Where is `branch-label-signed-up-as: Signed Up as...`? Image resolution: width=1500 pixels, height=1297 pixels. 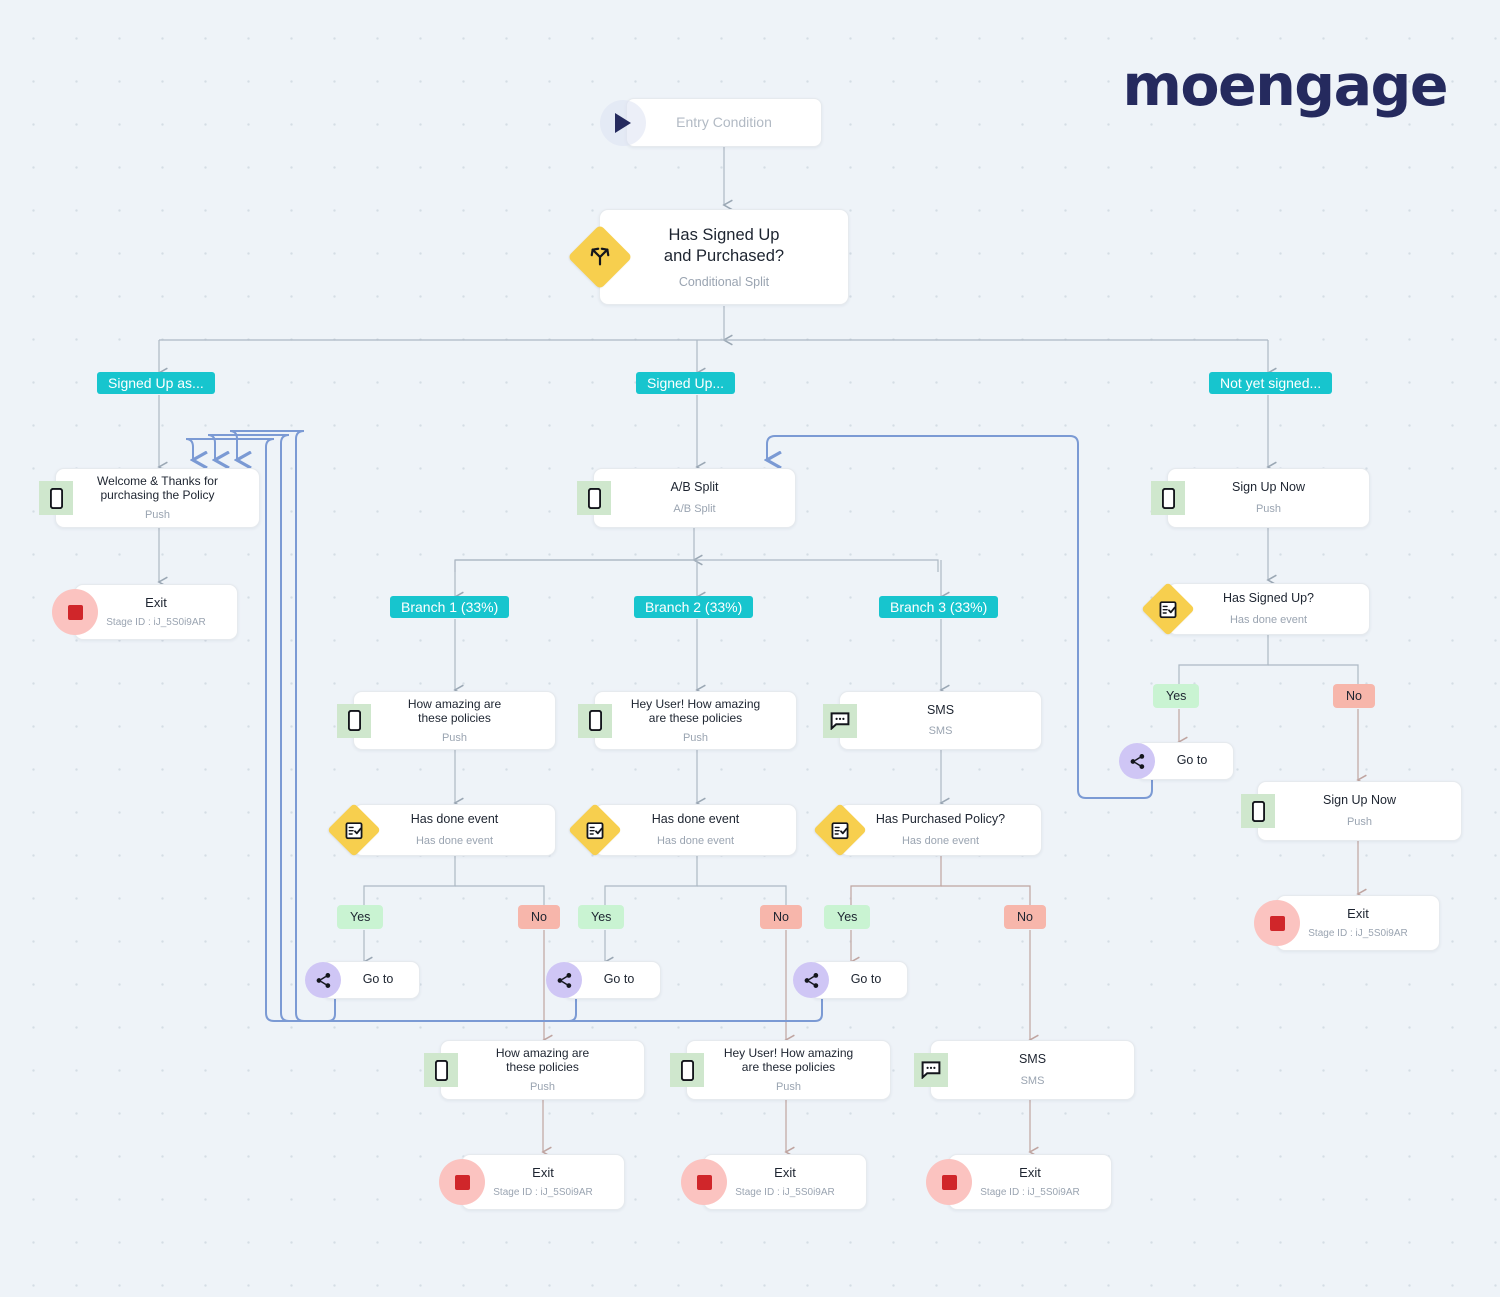
branch-label-signed-up-as: Signed Up as... is located at coordinates (156, 383).